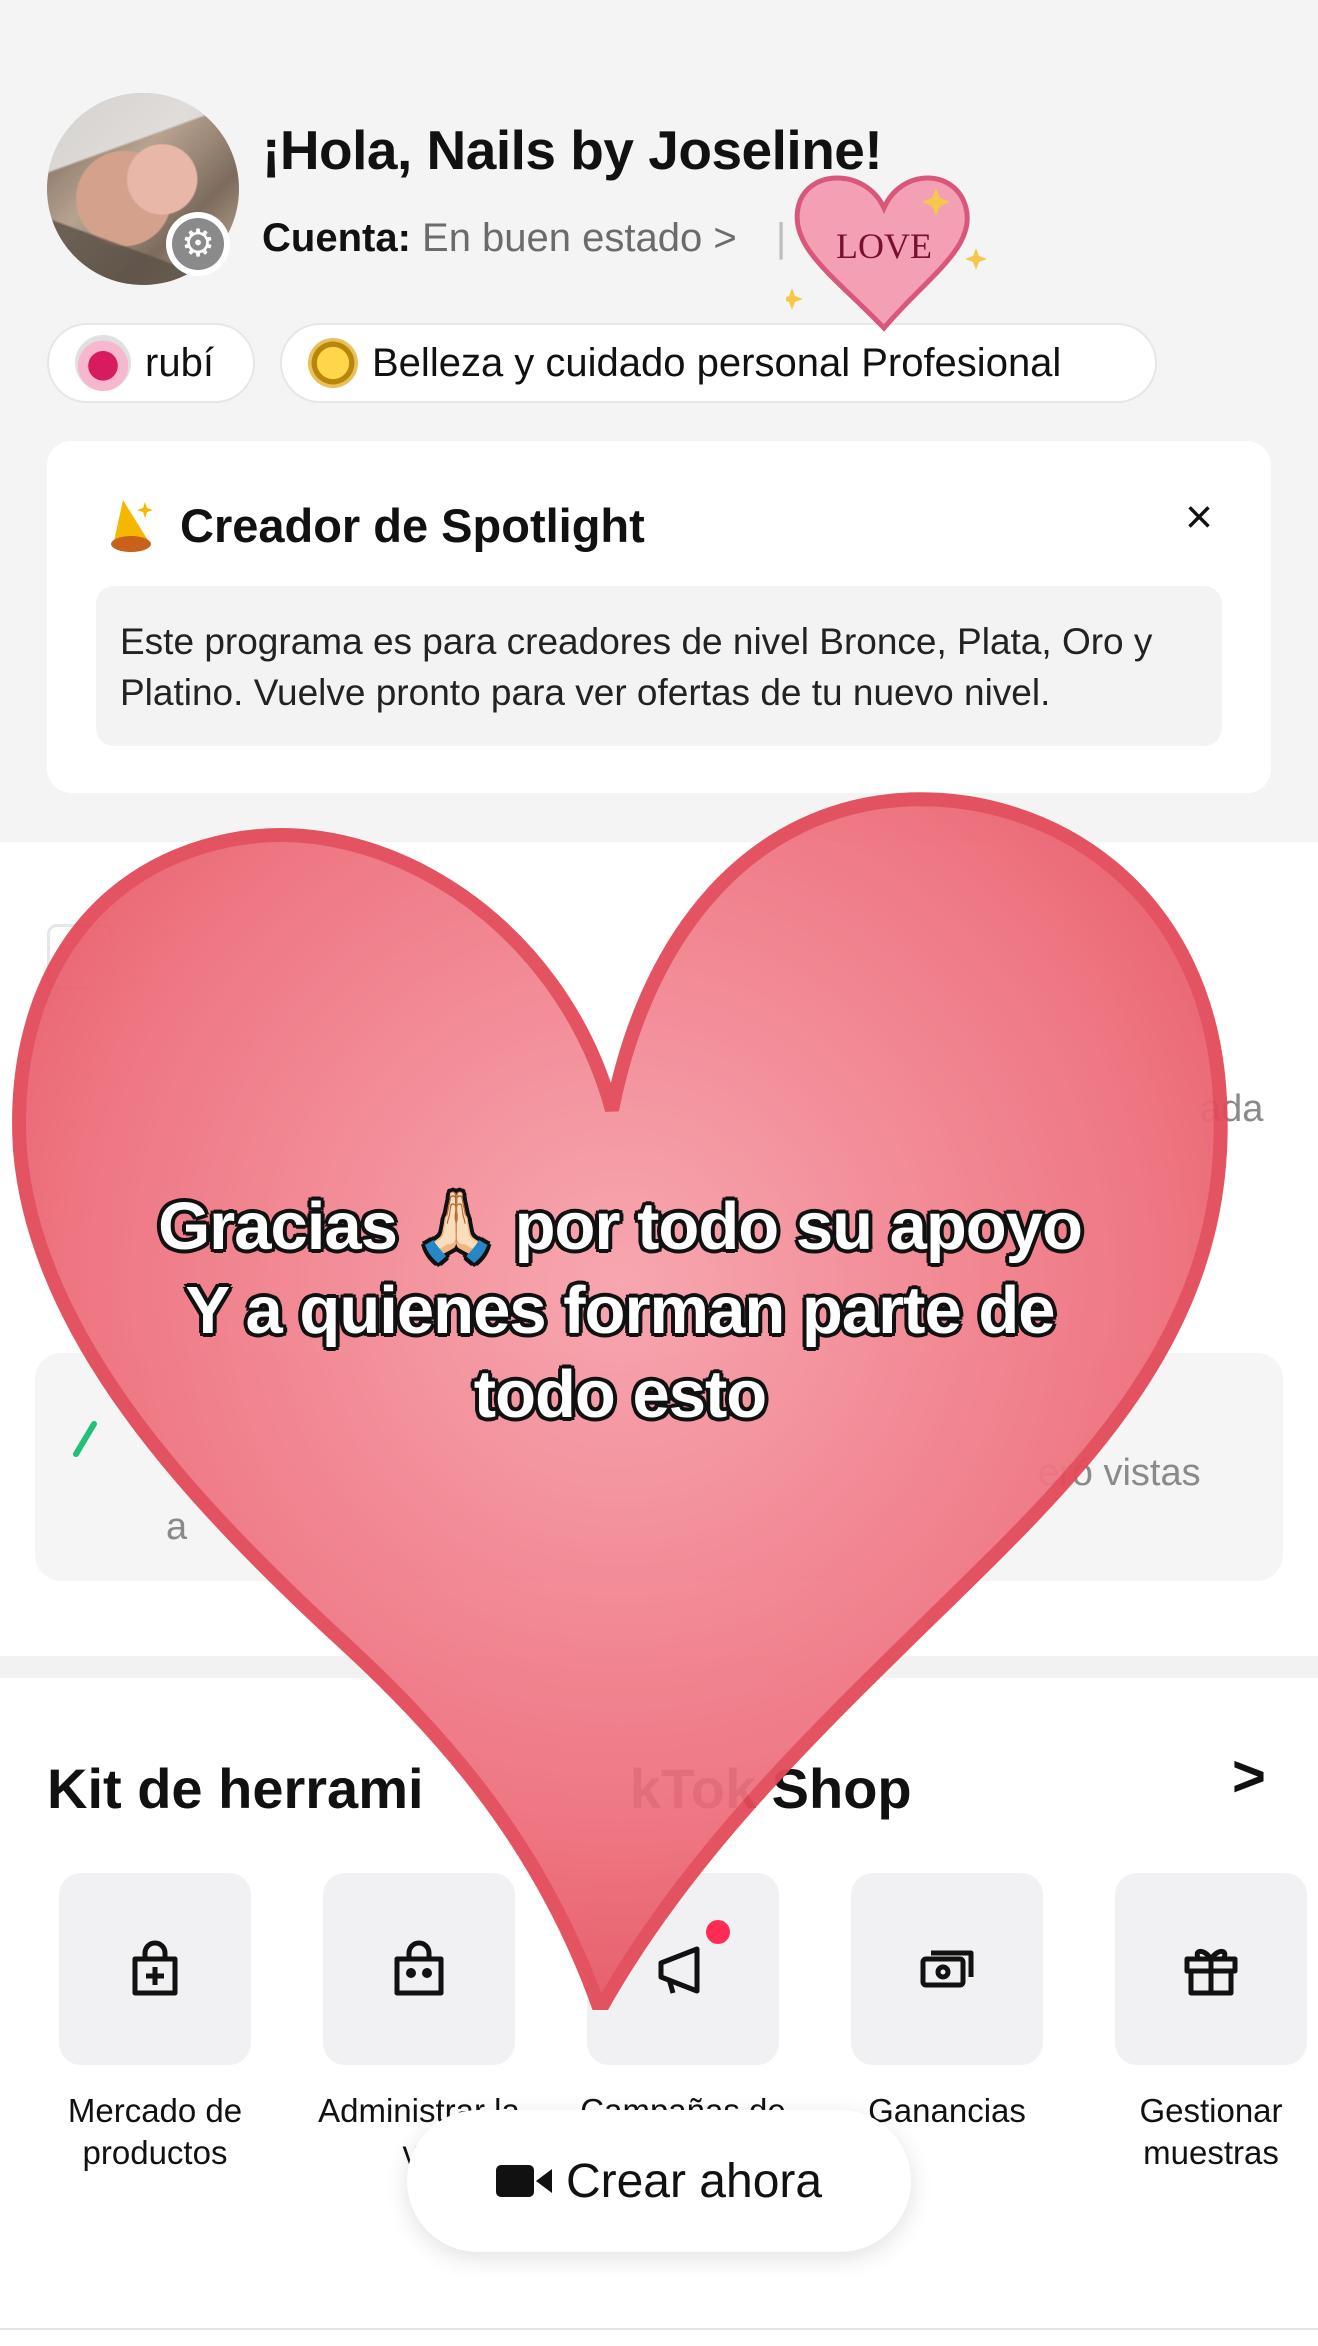 This screenshot has height=2346, width=1318. I want to click on category-label: Belleza y cuidado personal Profesional, so click(717, 362).